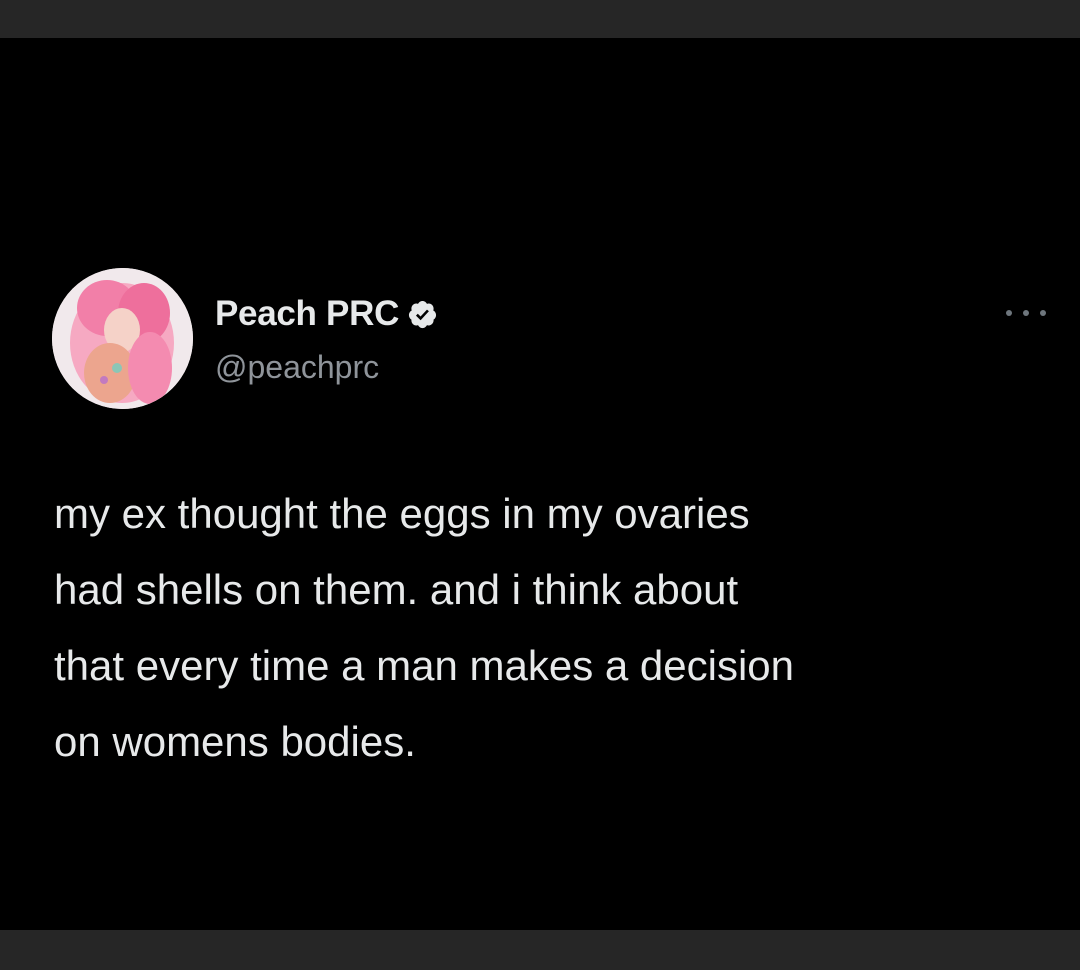  What do you see at coordinates (307, 314) in the screenshot?
I see `author-display-name: Peach PRC` at bounding box center [307, 314].